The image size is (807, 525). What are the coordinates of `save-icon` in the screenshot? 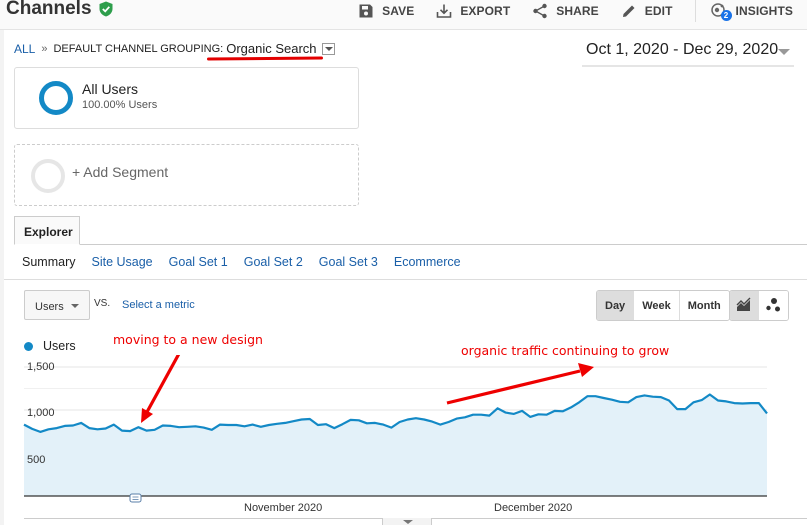 It's located at (366, 11).